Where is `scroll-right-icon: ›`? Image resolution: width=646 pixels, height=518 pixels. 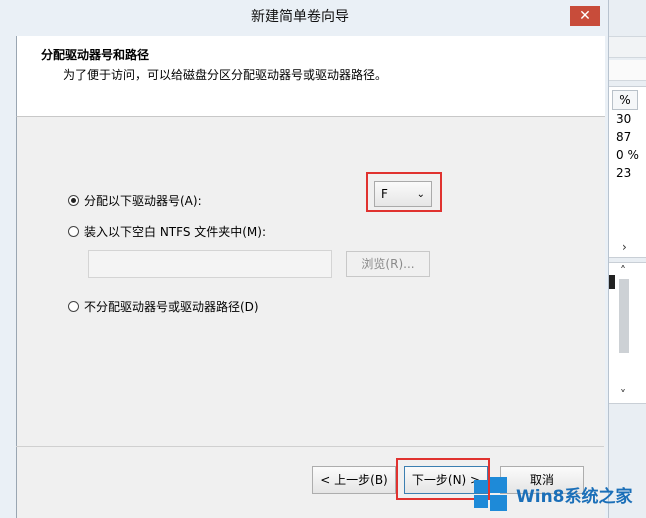 scroll-right-icon: › is located at coordinates (624, 247).